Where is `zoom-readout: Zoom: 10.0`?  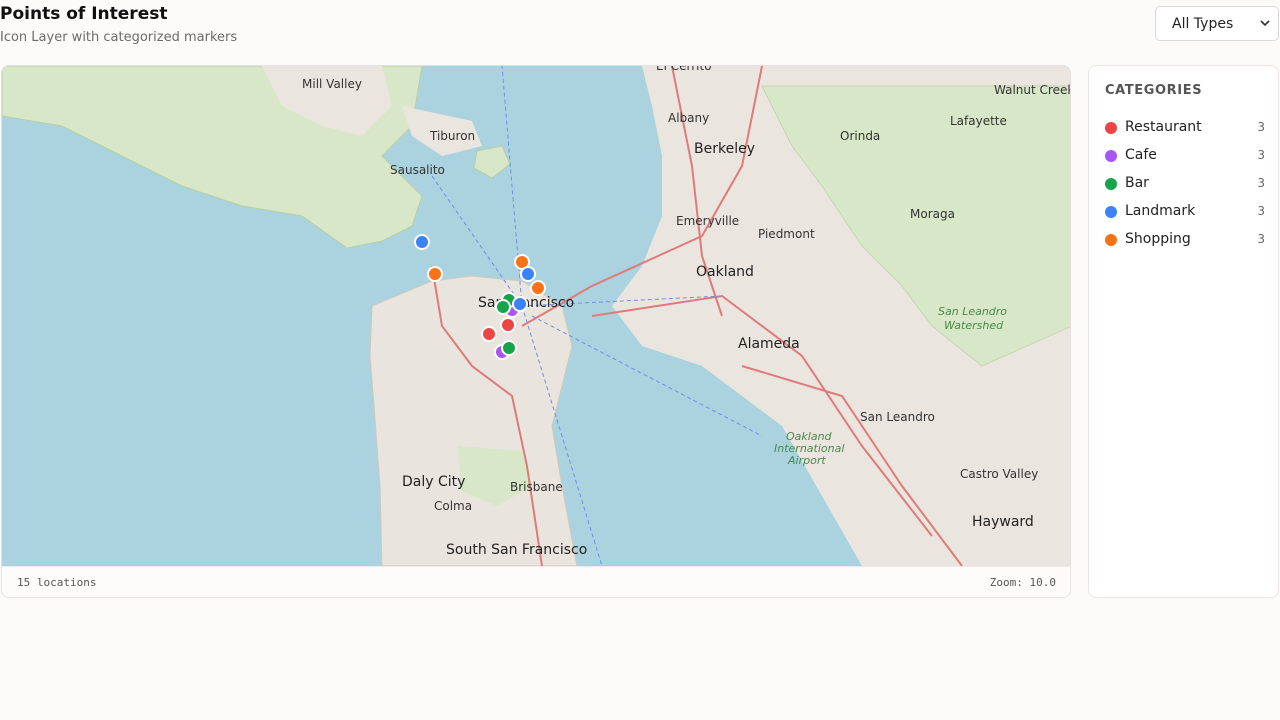
zoom-readout: Zoom: 10.0 is located at coordinates (1022, 582).